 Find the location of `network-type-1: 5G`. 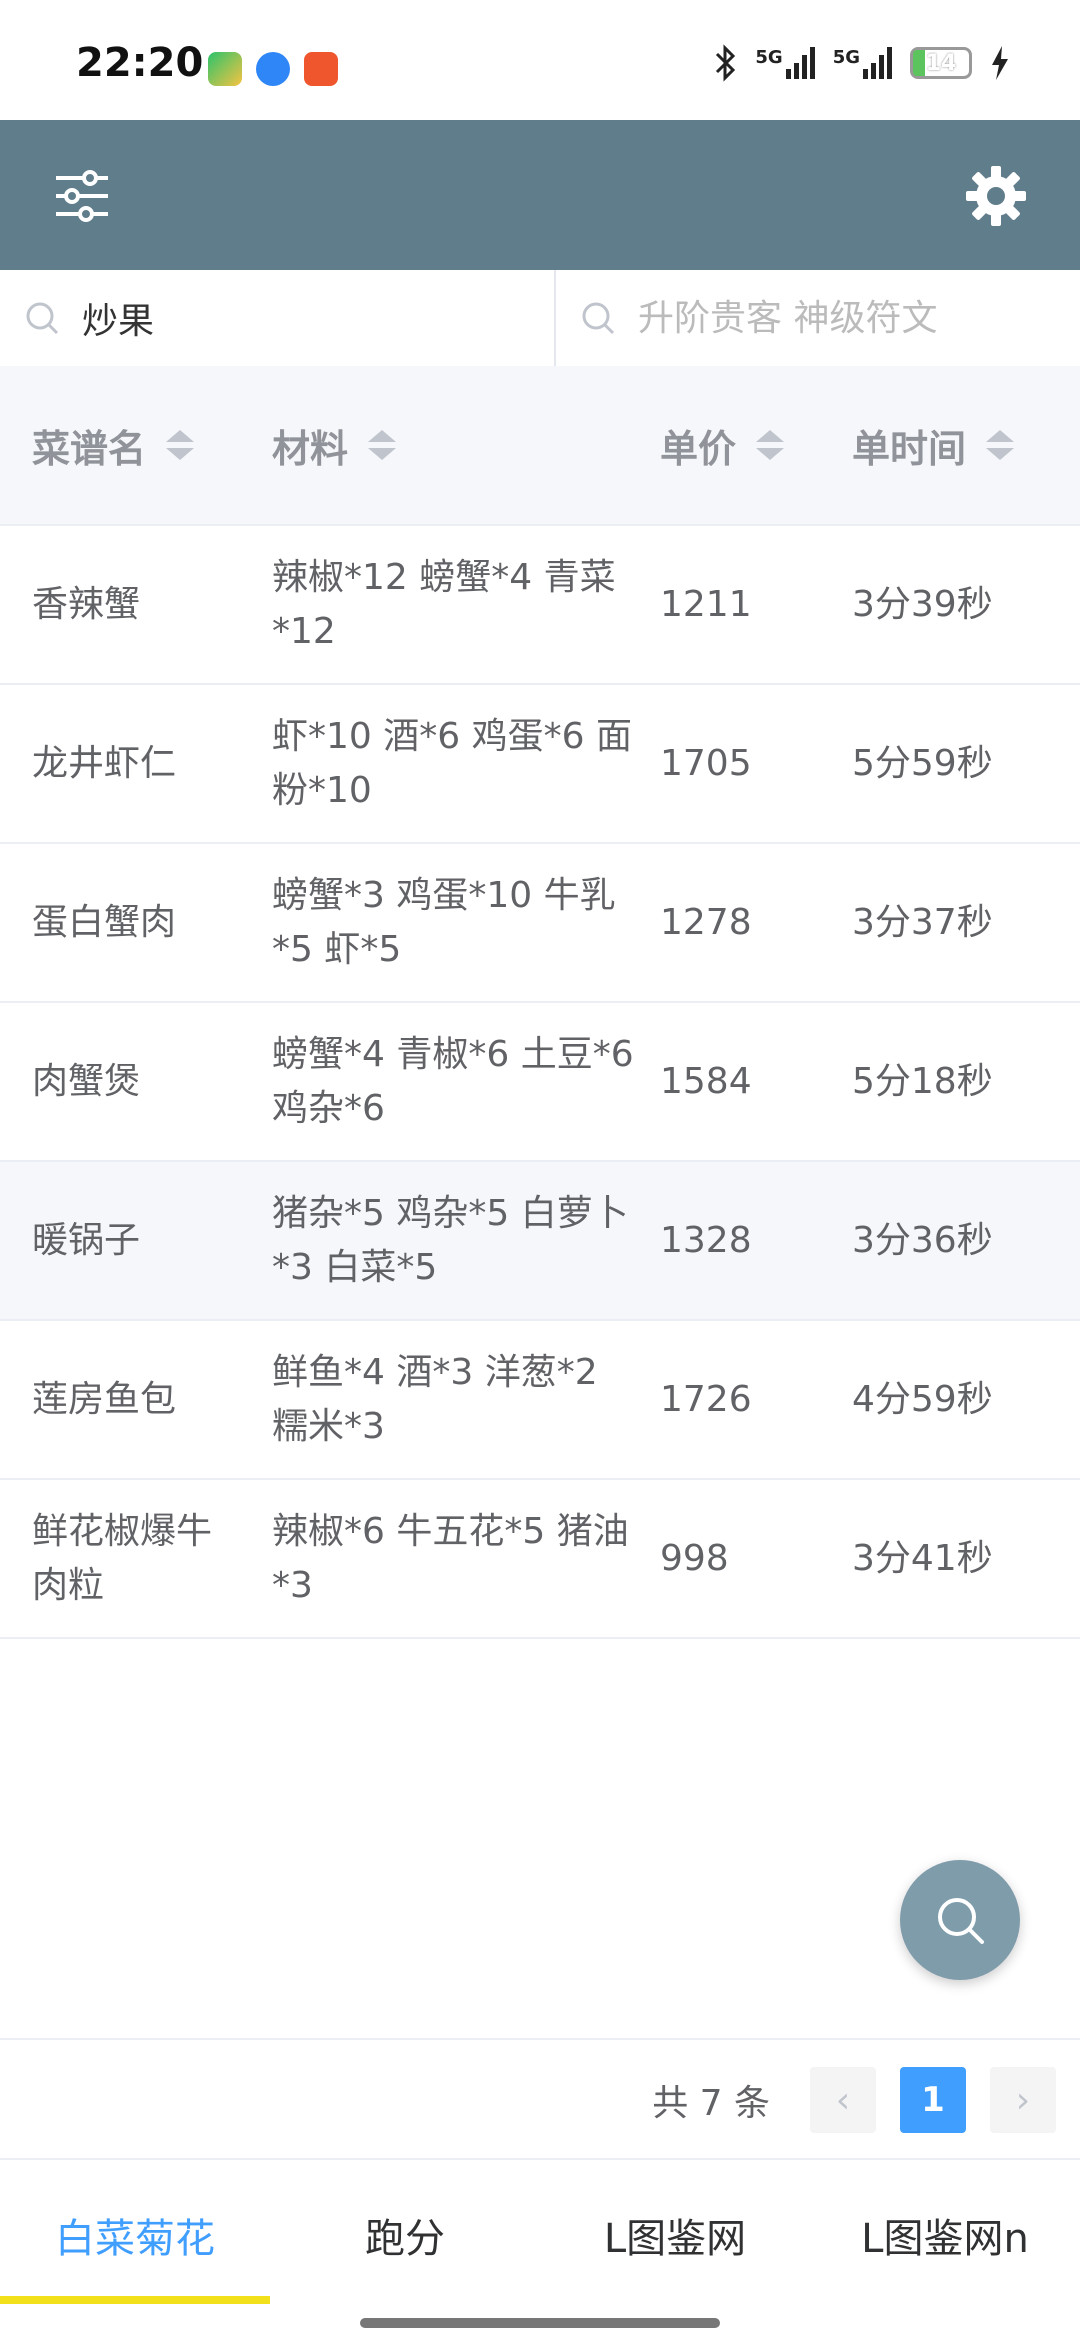

network-type-1: 5G is located at coordinates (769, 57).